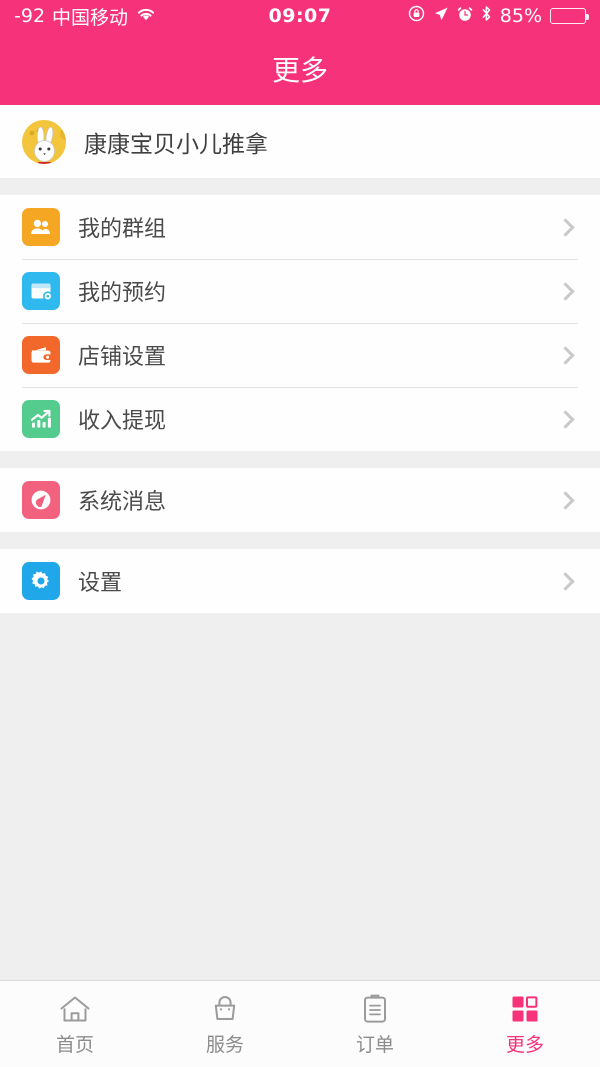 The height and width of the screenshot is (1067, 600). Describe the element at coordinates (122, 293) in the screenshot. I see `menu-item-label: 我的预约` at that location.